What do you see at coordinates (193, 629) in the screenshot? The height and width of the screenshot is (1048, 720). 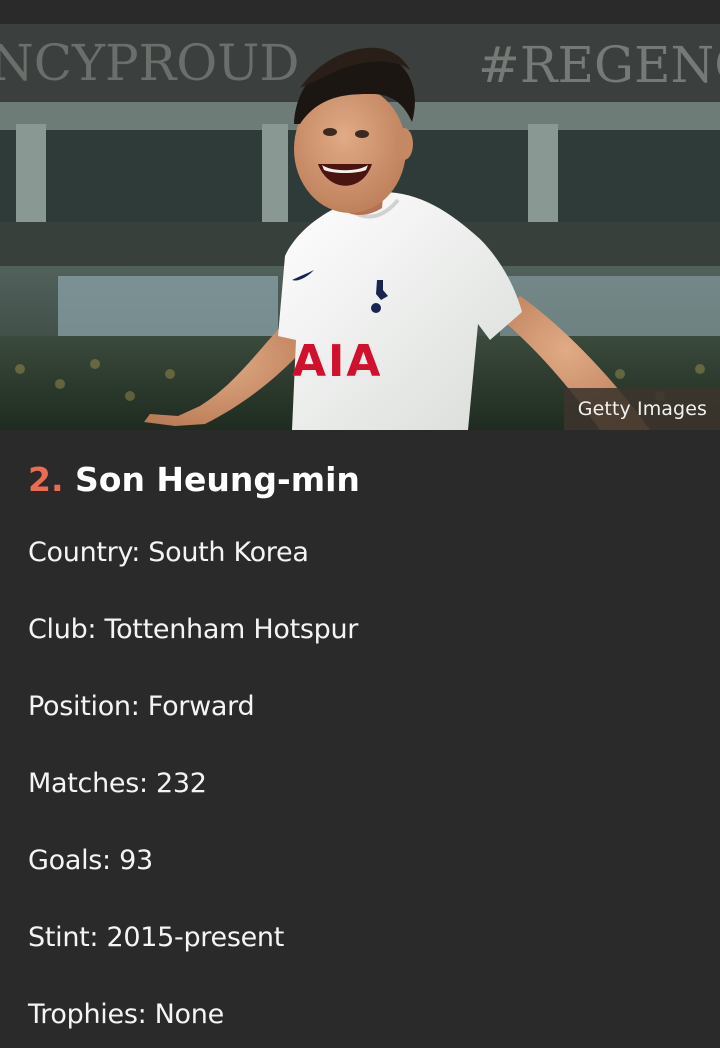 I see `fact-club: Club: Tottenham Hotspur` at bounding box center [193, 629].